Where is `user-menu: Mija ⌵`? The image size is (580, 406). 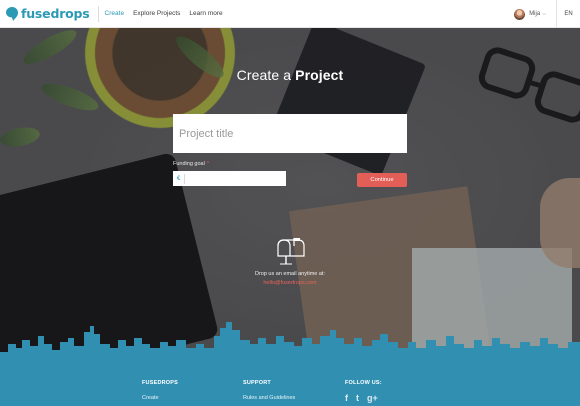
user-menu: Mija ⌵ is located at coordinates (530, 14).